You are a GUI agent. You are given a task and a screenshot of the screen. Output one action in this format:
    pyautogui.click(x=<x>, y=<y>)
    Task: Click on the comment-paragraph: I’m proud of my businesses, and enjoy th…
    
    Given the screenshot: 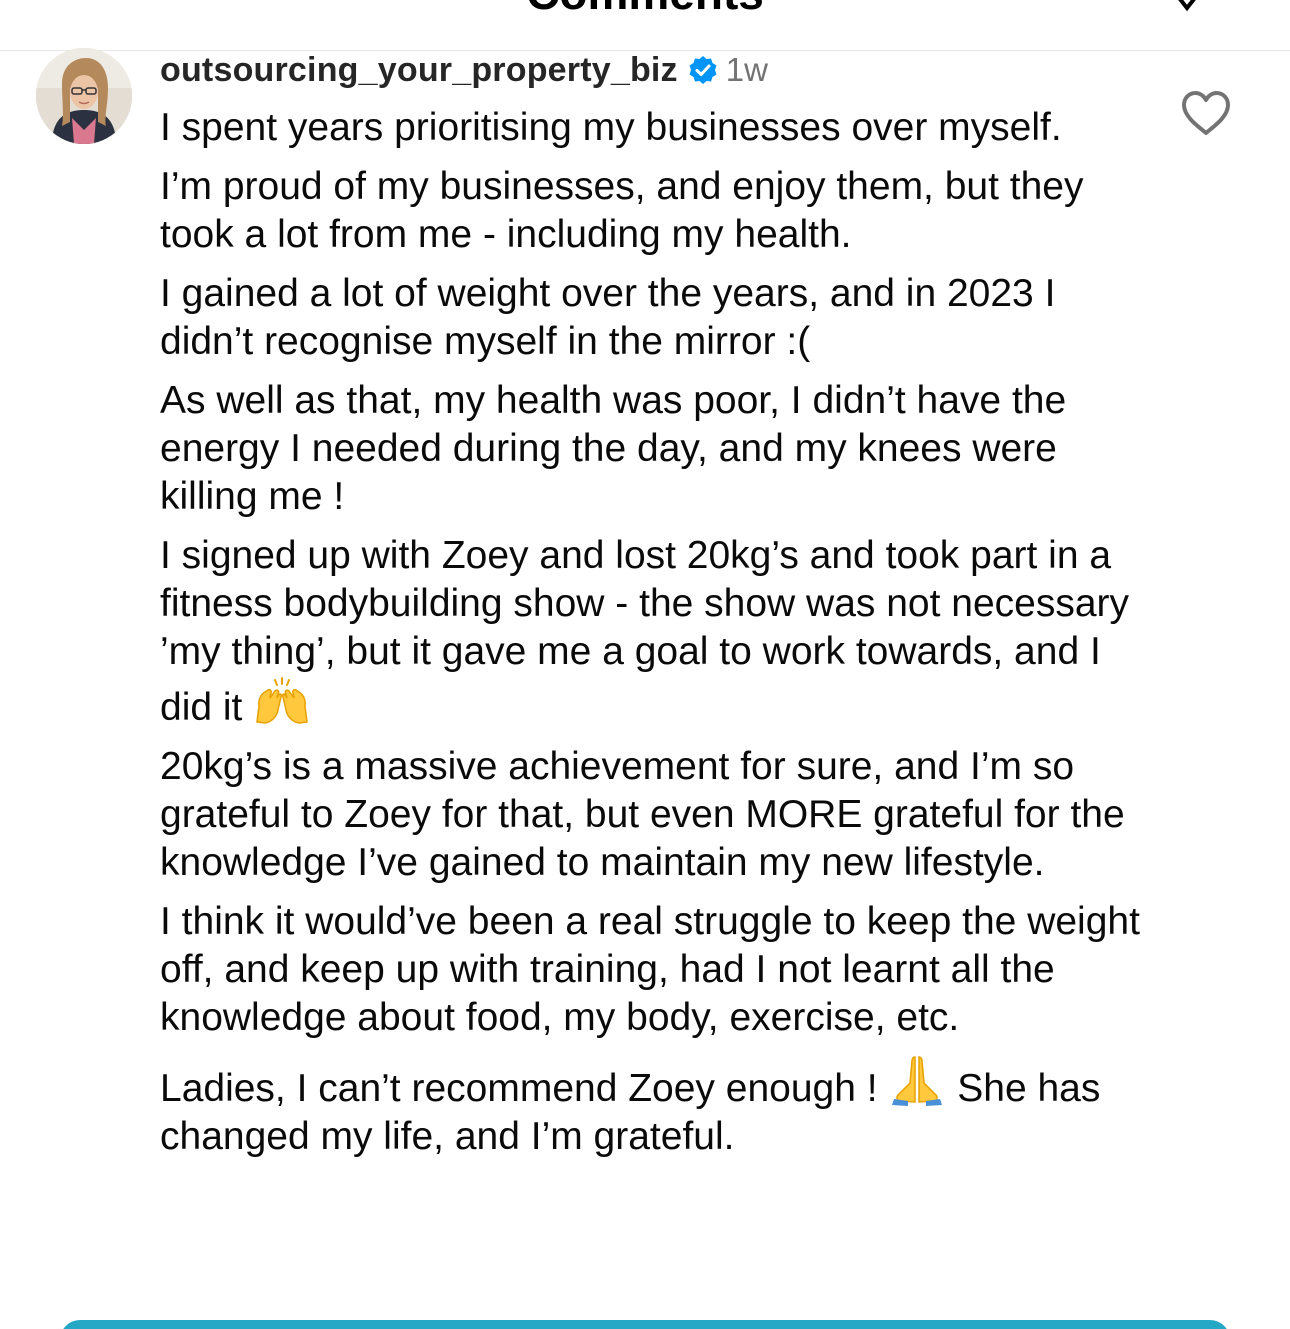 What is the action you would take?
    pyautogui.click(x=622, y=210)
    